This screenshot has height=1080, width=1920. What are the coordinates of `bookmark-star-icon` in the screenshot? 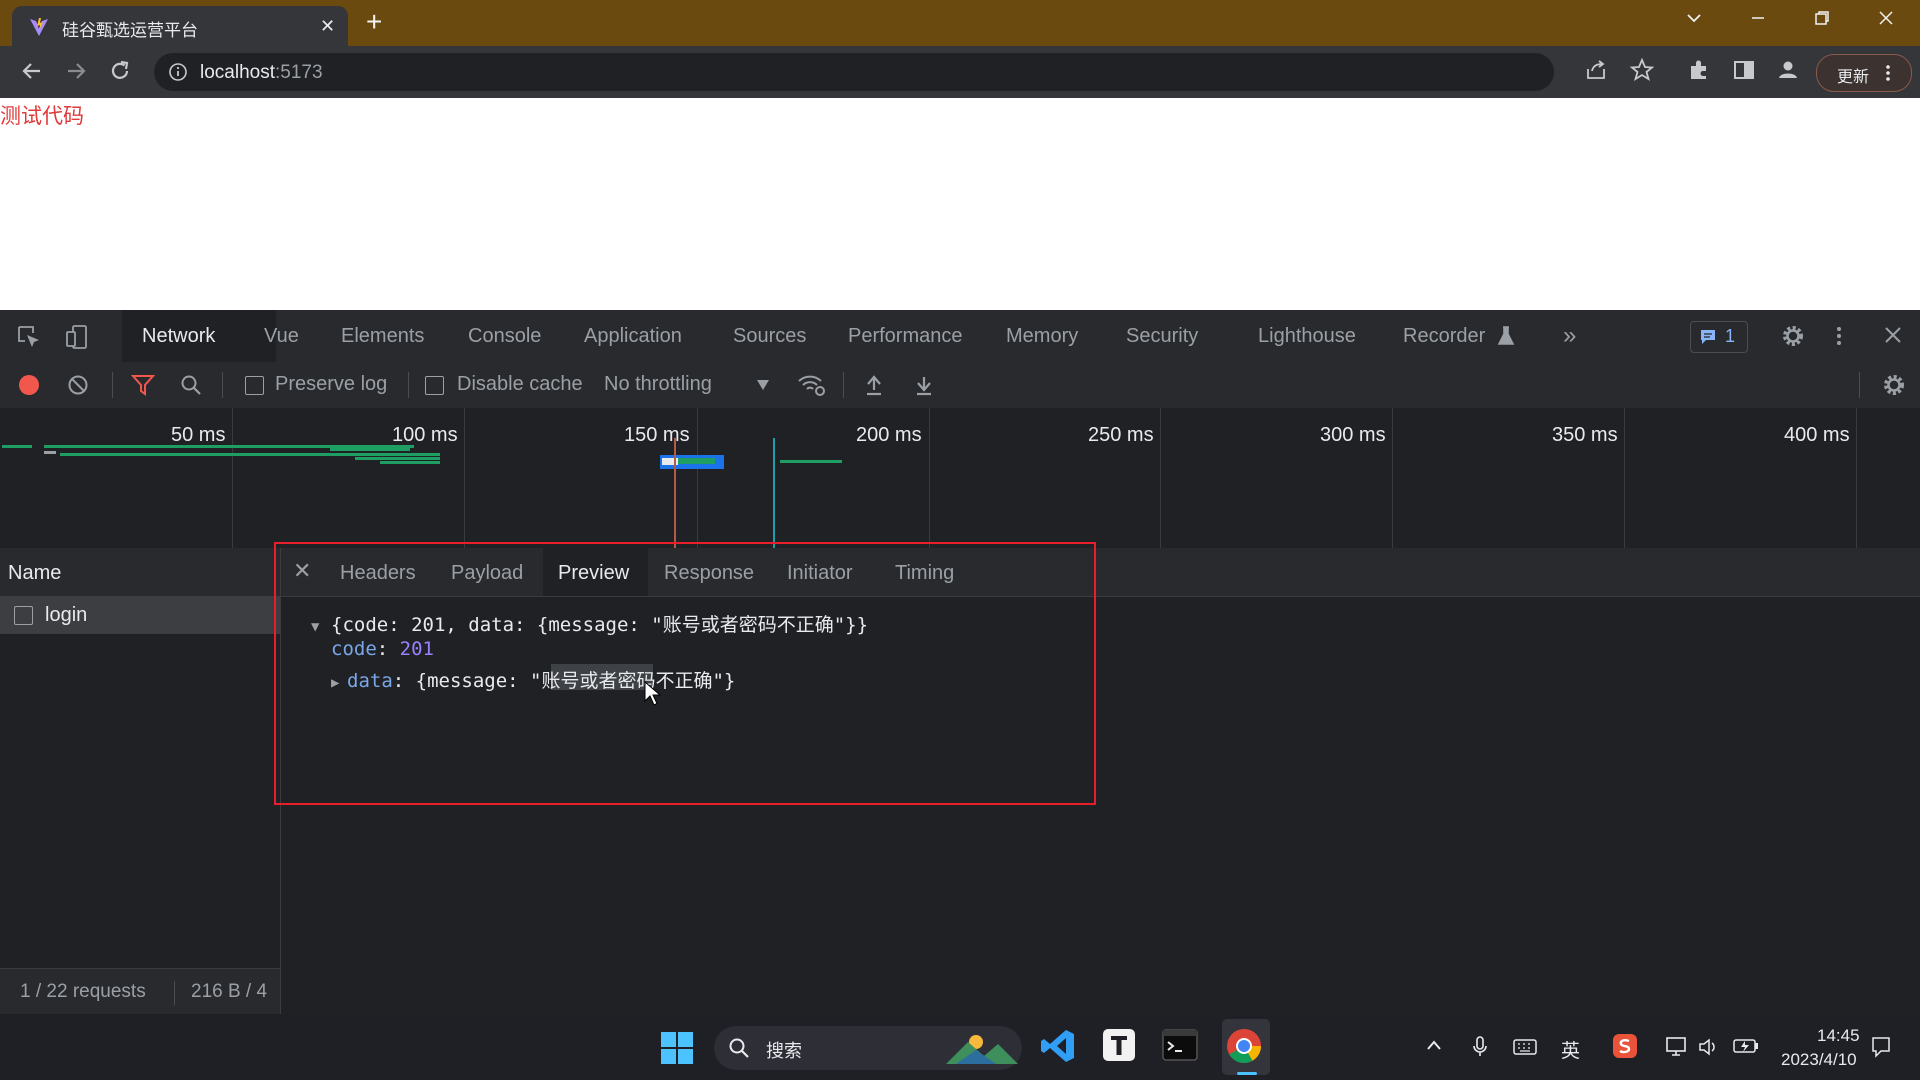 It's located at (1642, 70).